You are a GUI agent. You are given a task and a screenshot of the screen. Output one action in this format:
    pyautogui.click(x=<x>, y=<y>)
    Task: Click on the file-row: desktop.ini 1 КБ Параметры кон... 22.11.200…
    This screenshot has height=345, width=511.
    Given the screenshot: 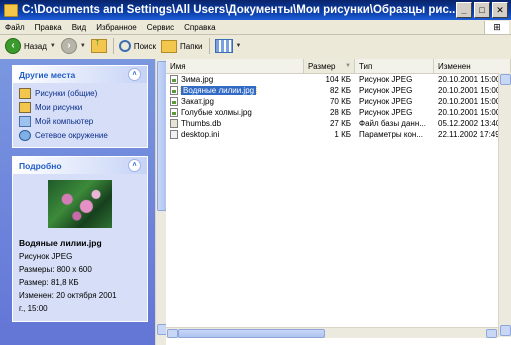 What is the action you would take?
    pyautogui.click(x=338, y=134)
    